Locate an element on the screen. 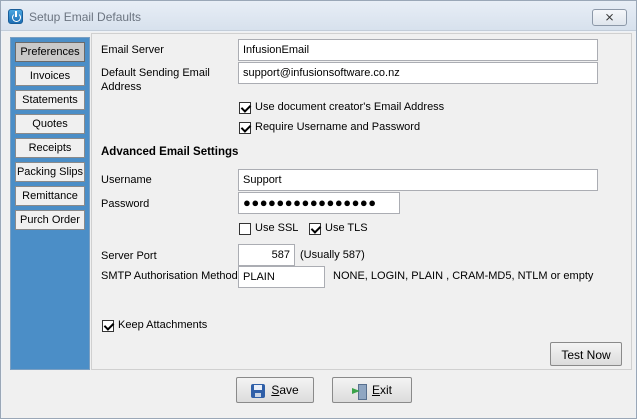  app-power-icon is located at coordinates (15, 16).